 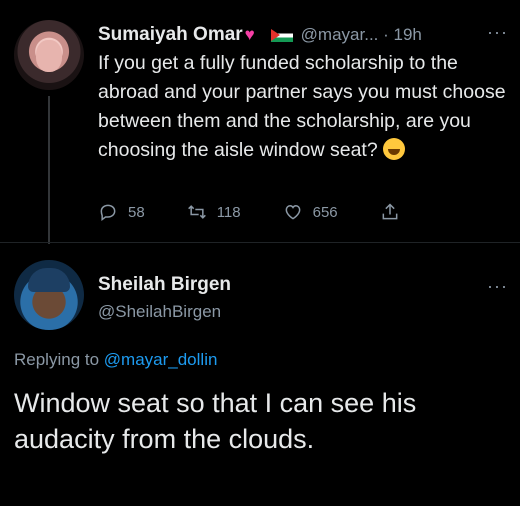 I want to click on flag-icon, so click(x=281, y=35).